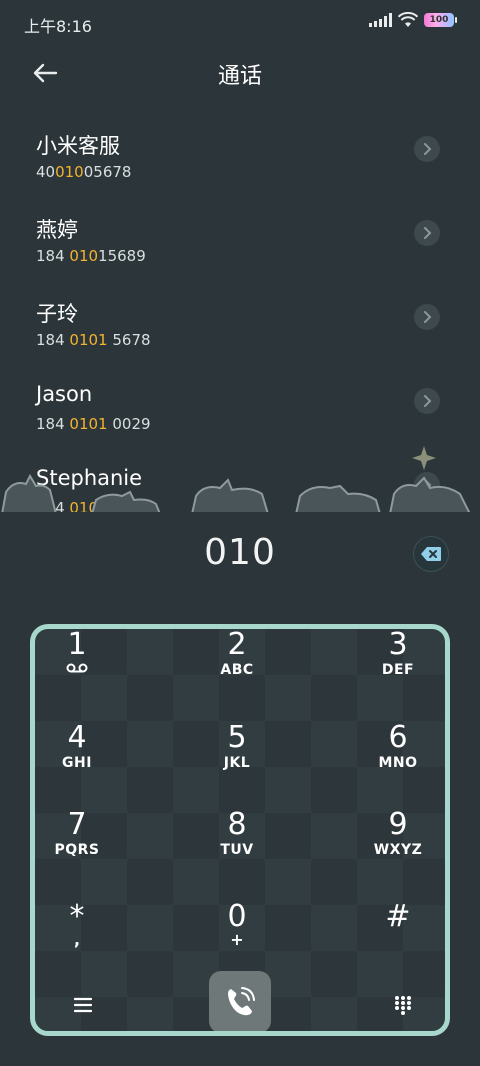  Describe the element at coordinates (237, 762) in the screenshot. I see `key-5: 5 JKL` at that location.